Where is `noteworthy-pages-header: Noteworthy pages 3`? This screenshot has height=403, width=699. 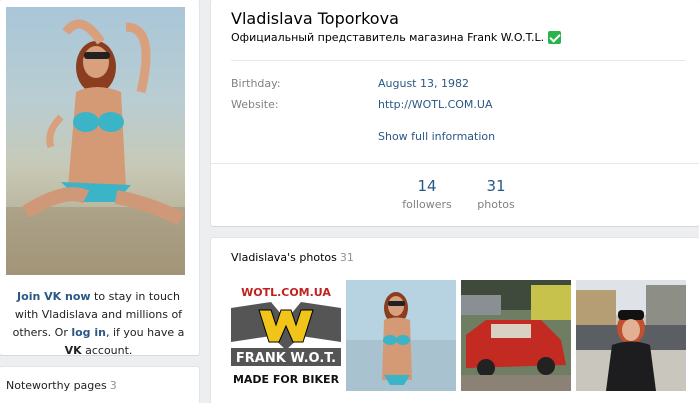
noteworthy-pages-header: Noteworthy pages 3 is located at coordinates (61, 385).